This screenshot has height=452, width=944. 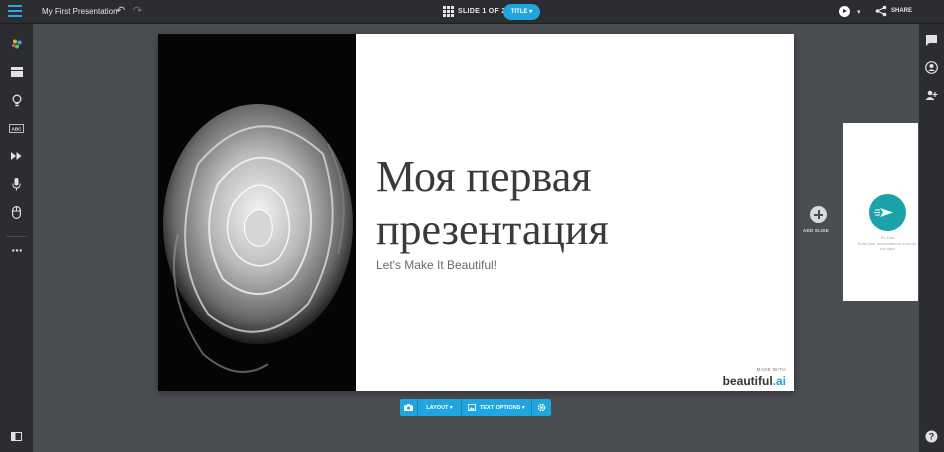 What do you see at coordinates (139, 11) in the screenshot?
I see `redo-icon: ↷` at bounding box center [139, 11].